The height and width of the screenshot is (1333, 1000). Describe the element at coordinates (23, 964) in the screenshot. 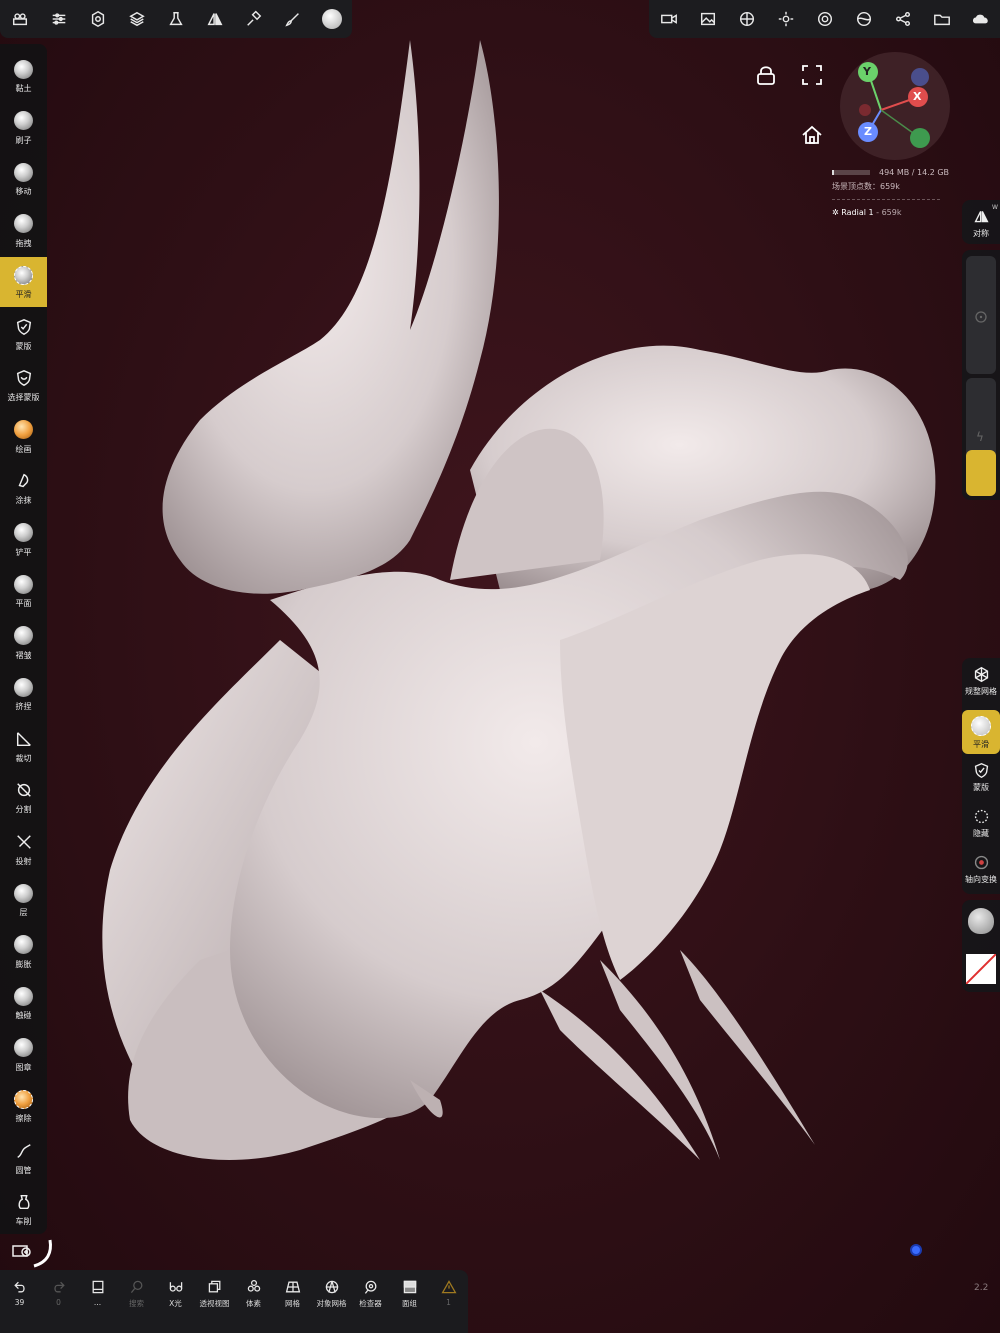

I see `tool-label: 膨胀` at that location.